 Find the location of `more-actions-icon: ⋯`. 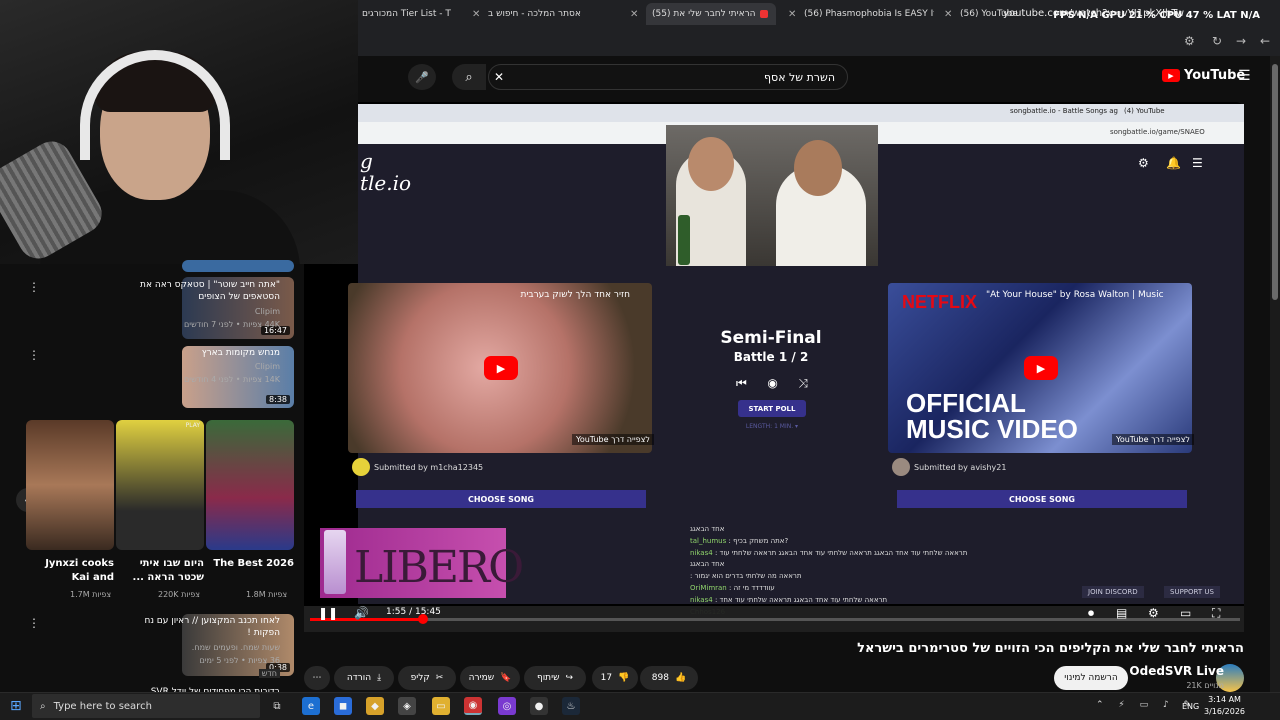

more-actions-icon: ⋯ is located at coordinates (317, 678).